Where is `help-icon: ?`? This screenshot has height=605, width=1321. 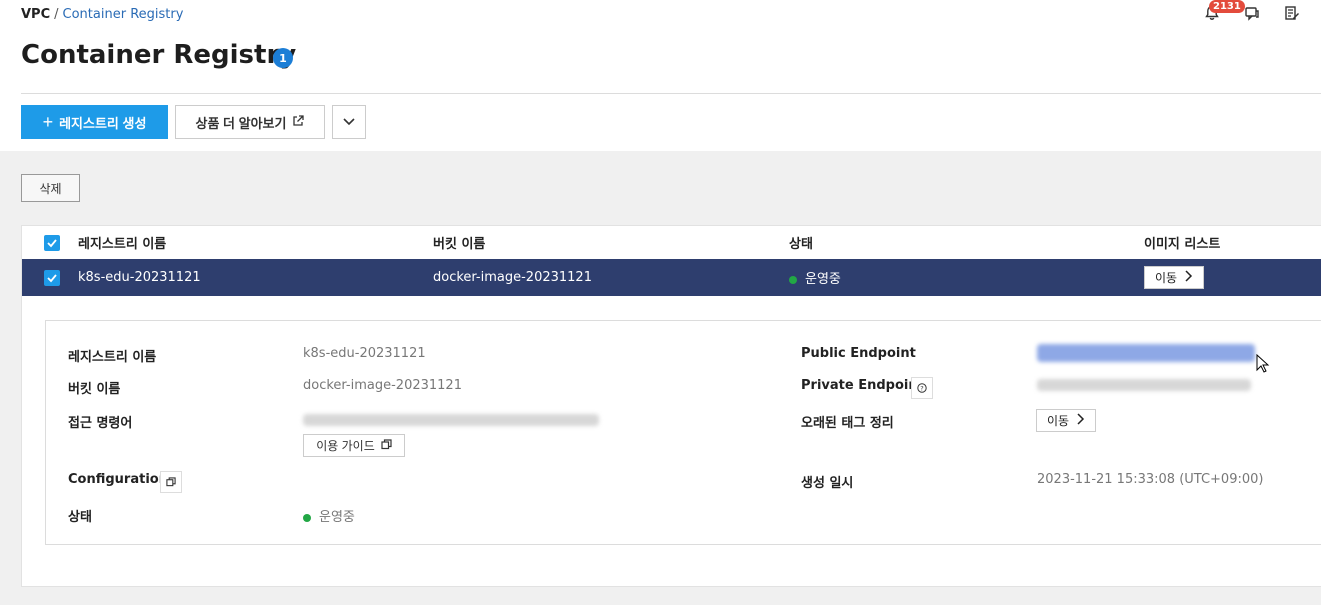
help-icon: ? is located at coordinates (922, 388).